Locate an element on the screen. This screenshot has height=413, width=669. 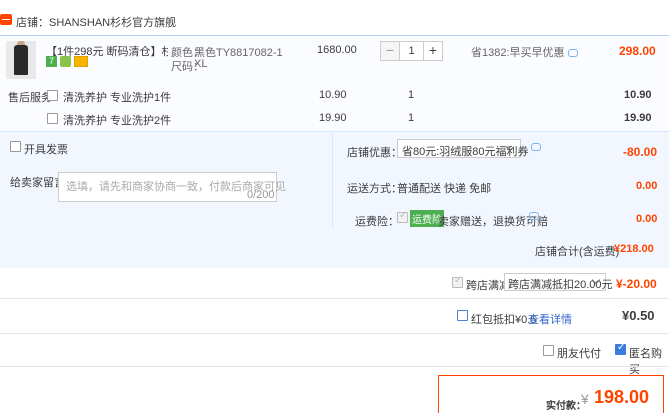
credit-card-icon is located at coordinates (81, 61).